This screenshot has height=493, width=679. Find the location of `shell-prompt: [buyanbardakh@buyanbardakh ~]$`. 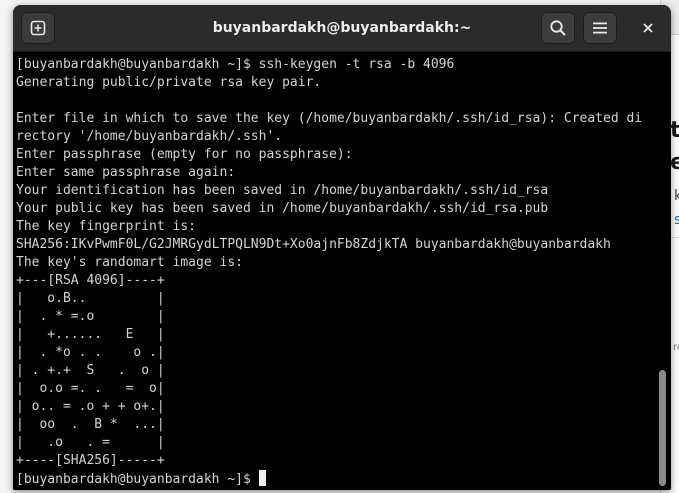

shell-prompt: [buyanbardakh@buyanbardakh ~]$ is located at coordinates (137, 479).